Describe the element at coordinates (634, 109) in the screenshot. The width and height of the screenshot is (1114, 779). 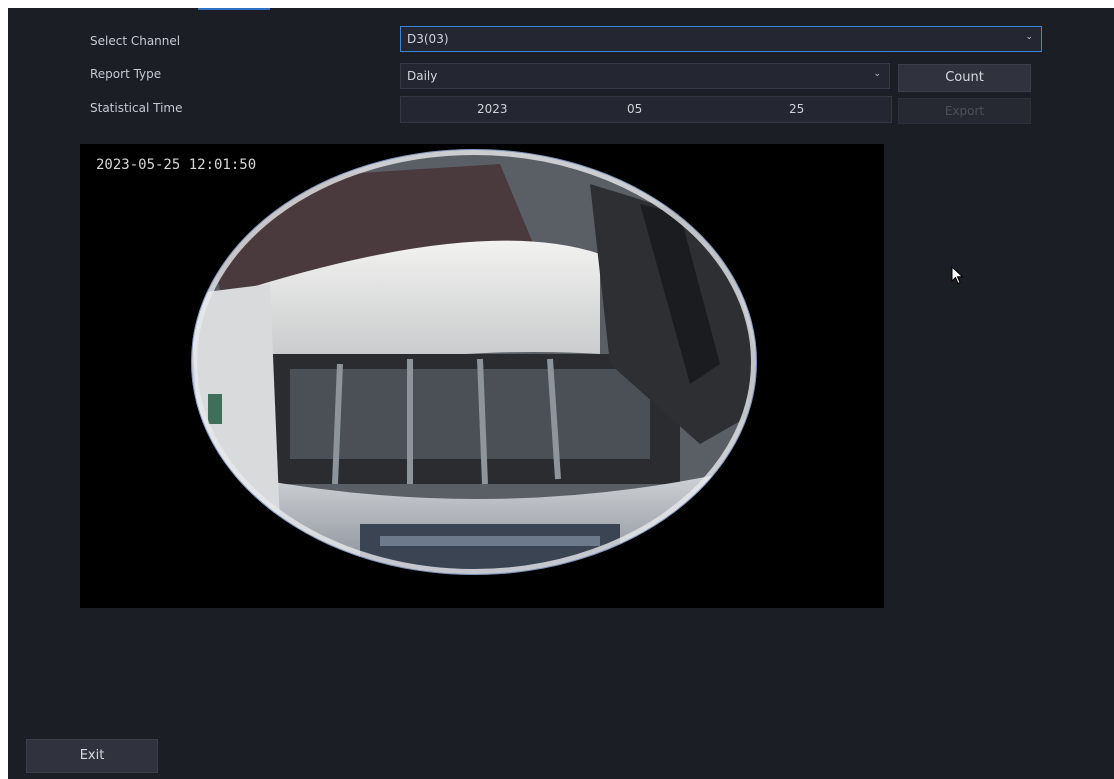
I see `month-field: 05` at that location.